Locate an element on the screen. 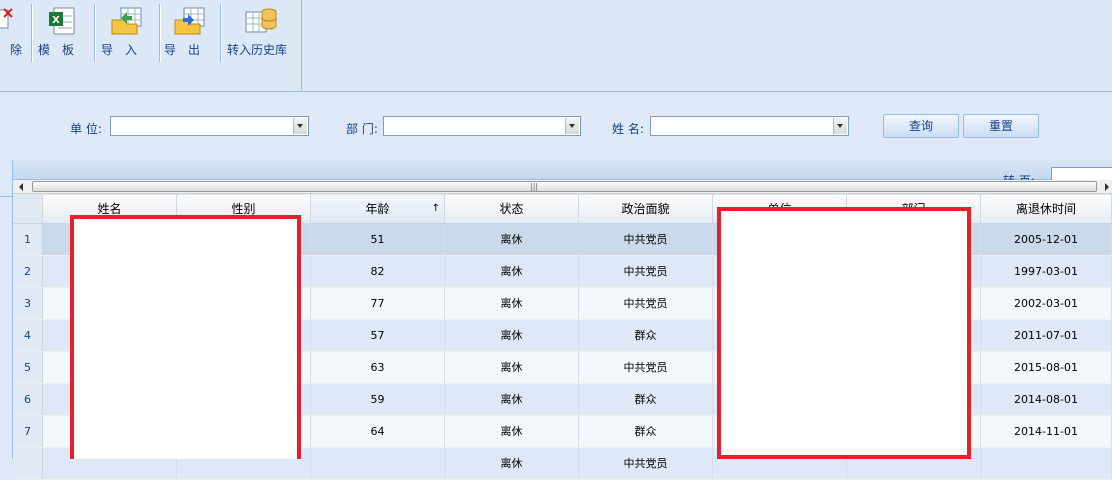 This screenshot has height=480, width=1112. header-age: 年龄 ↑ is located at coordinates (378, 209).